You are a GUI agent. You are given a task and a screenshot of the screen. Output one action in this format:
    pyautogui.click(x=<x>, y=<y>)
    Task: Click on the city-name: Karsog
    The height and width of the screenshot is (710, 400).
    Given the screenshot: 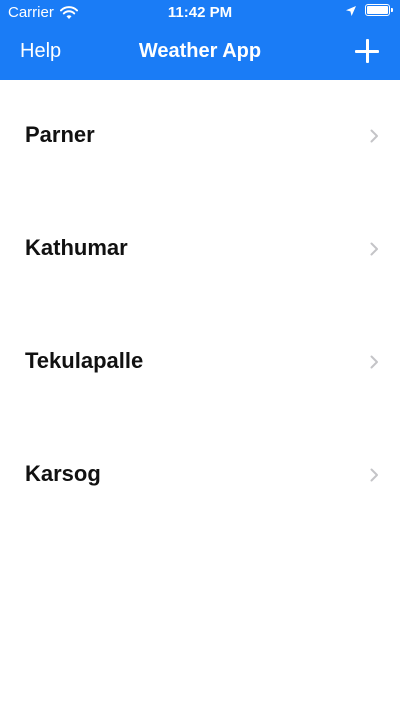 What is the action you would take?
    pyautogui.click(x=63, y=473)
    